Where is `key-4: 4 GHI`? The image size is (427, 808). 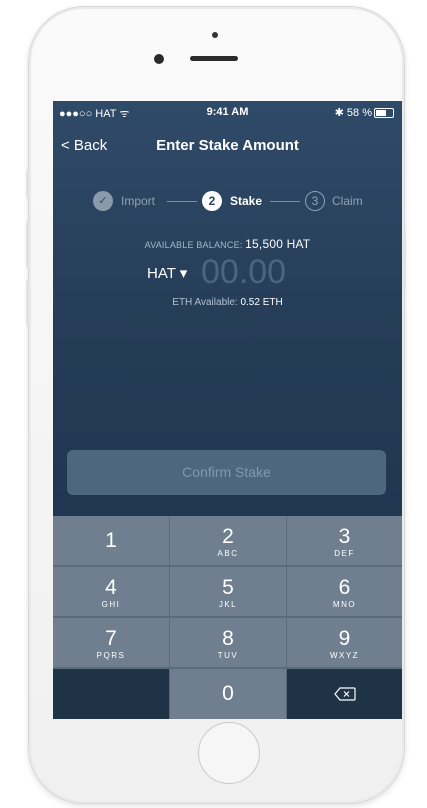
key-4: 4 GHI is located at coordinates (111, 591).